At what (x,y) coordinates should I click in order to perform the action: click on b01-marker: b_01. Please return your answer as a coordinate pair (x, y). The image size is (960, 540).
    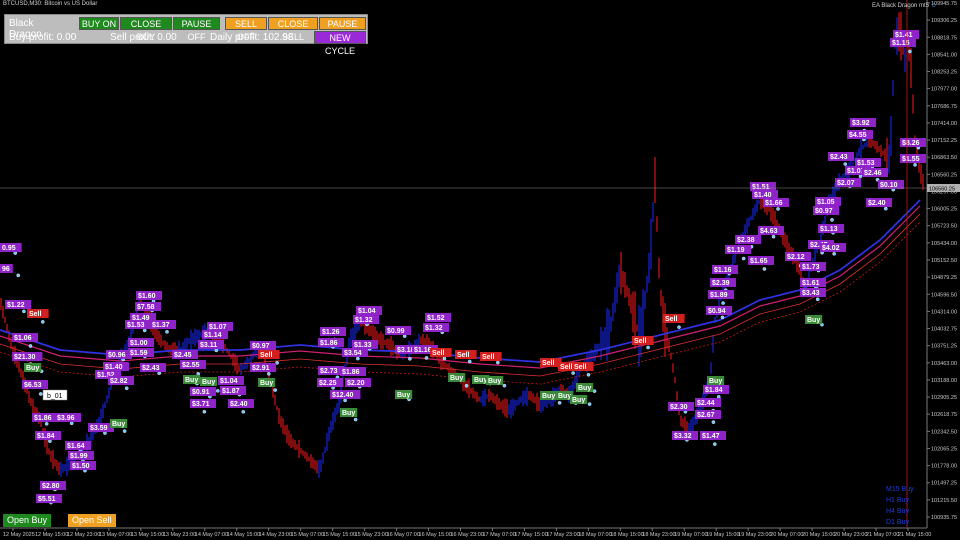
    Looking at the image, I should click on (55, 395).